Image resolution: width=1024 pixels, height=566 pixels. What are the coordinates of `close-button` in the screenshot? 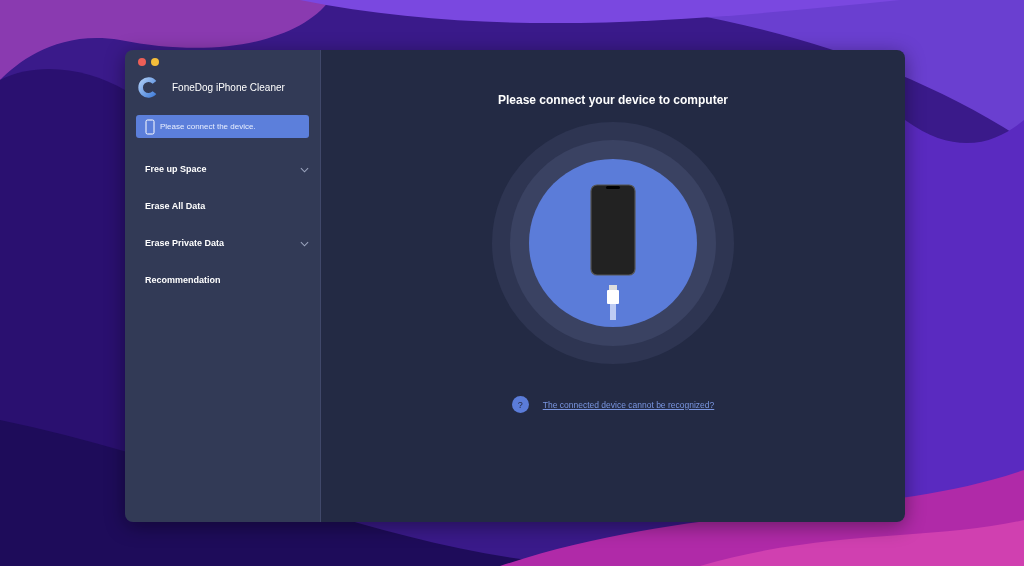 It's located at (142, 62).